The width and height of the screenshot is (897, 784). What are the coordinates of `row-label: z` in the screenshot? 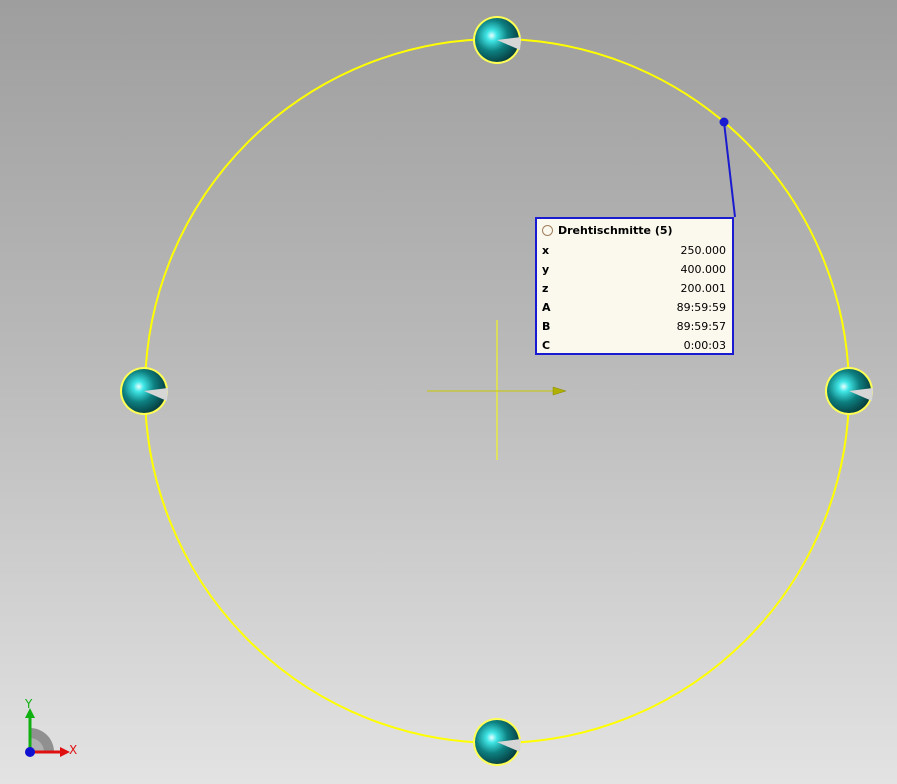 It's located at (545, 288).